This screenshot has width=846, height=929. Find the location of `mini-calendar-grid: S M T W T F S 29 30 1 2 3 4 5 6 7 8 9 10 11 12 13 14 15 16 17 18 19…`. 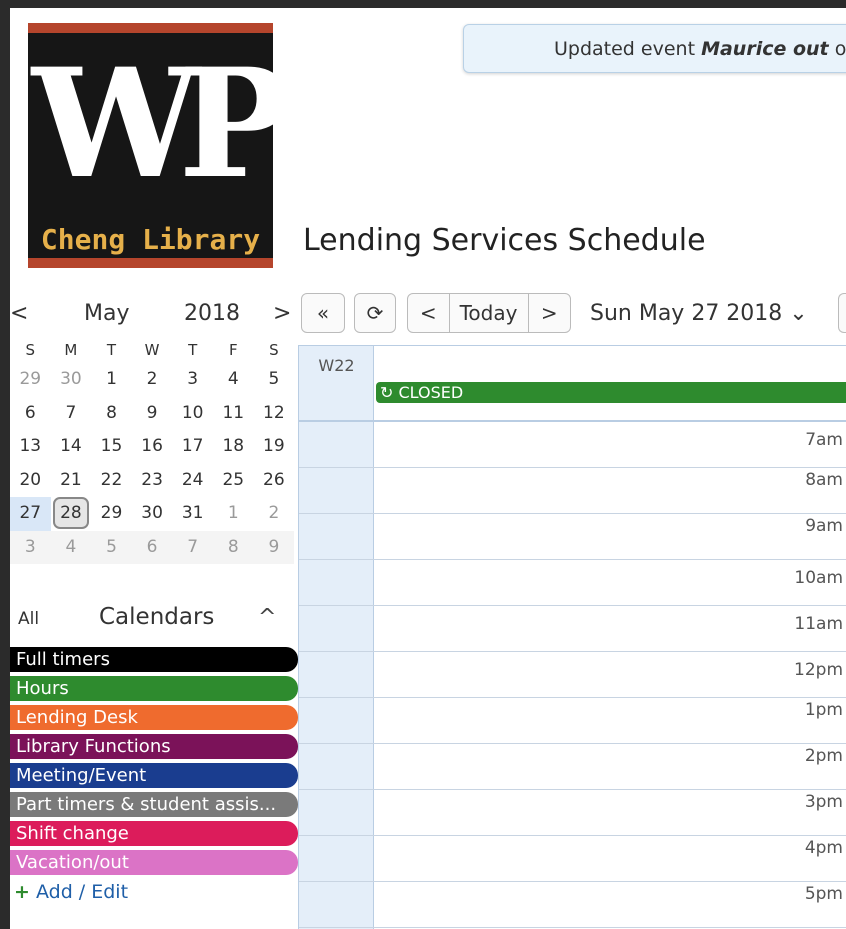

mini-calendar-grid: S M T W T F S 29 30 1 2 3 4 5 6 7 8 9 10 11 12 13 14 15 16 17 18 19… is located at coordinates (154, 450).